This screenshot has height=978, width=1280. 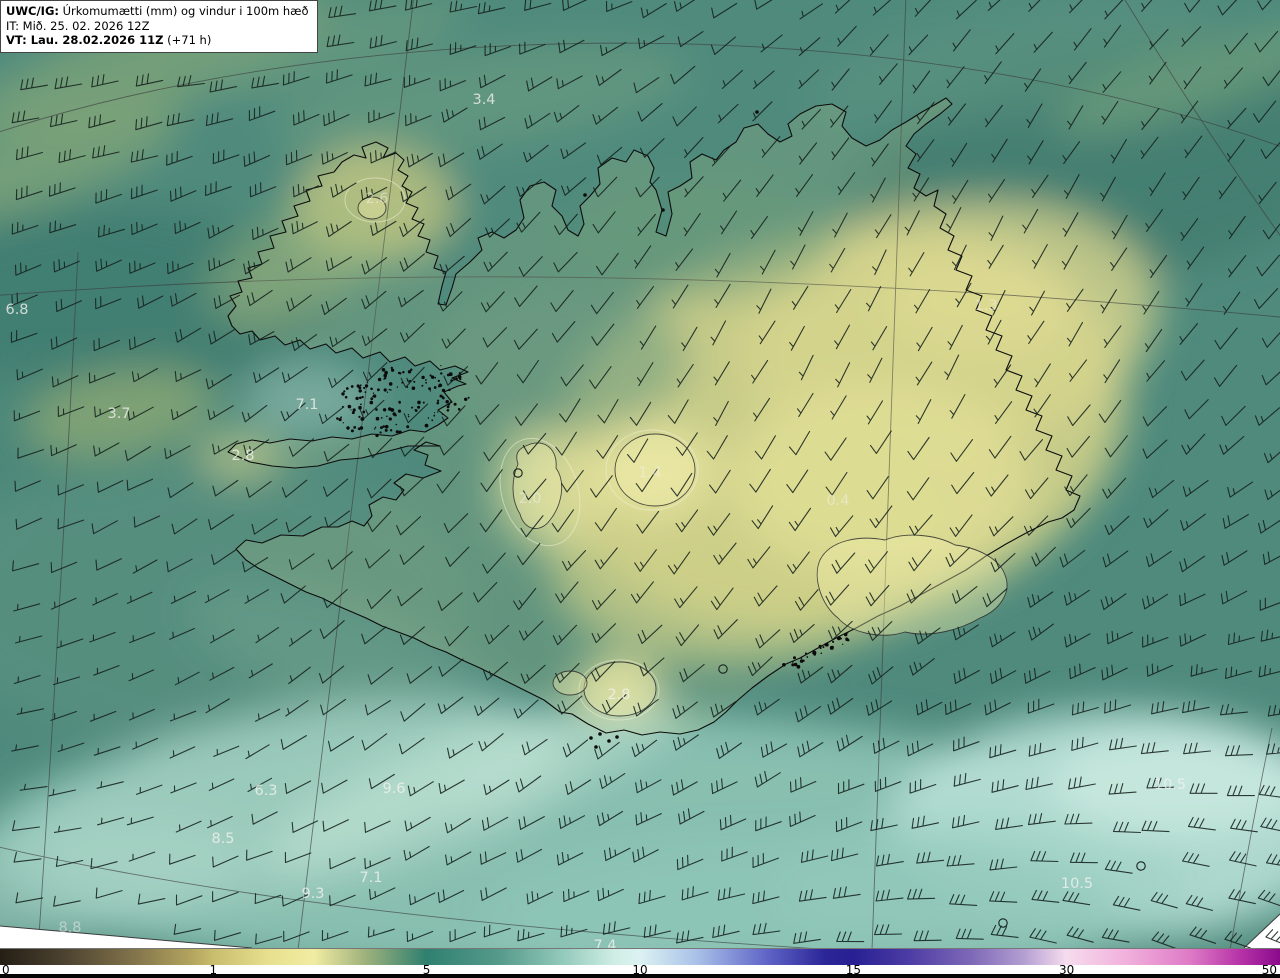 I want to click on precip-value-label: 0.4, so click(x=837, y=501).